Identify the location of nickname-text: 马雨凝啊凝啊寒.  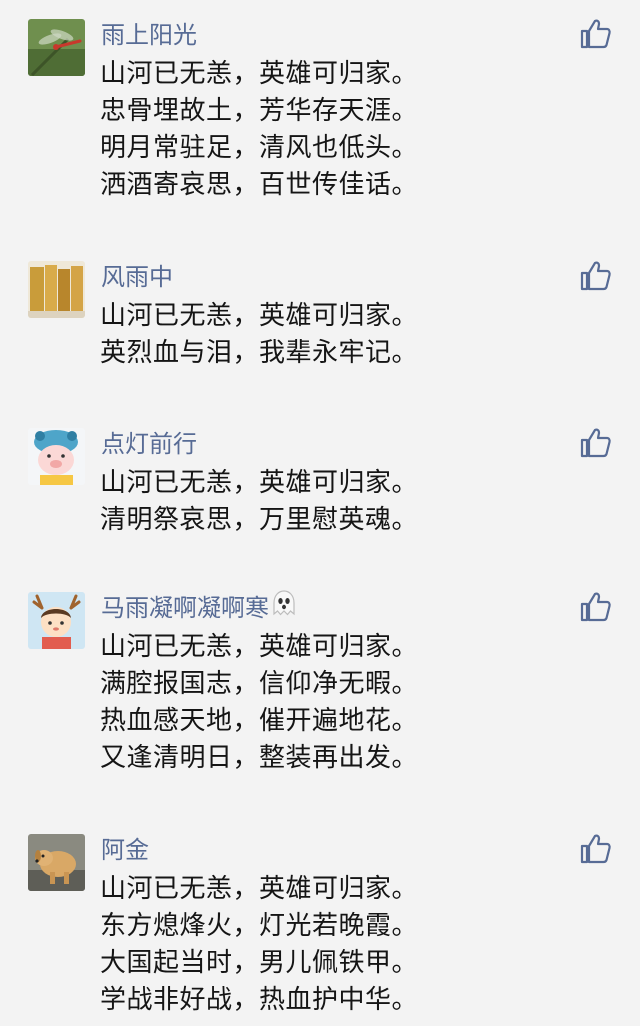
(185, 608).